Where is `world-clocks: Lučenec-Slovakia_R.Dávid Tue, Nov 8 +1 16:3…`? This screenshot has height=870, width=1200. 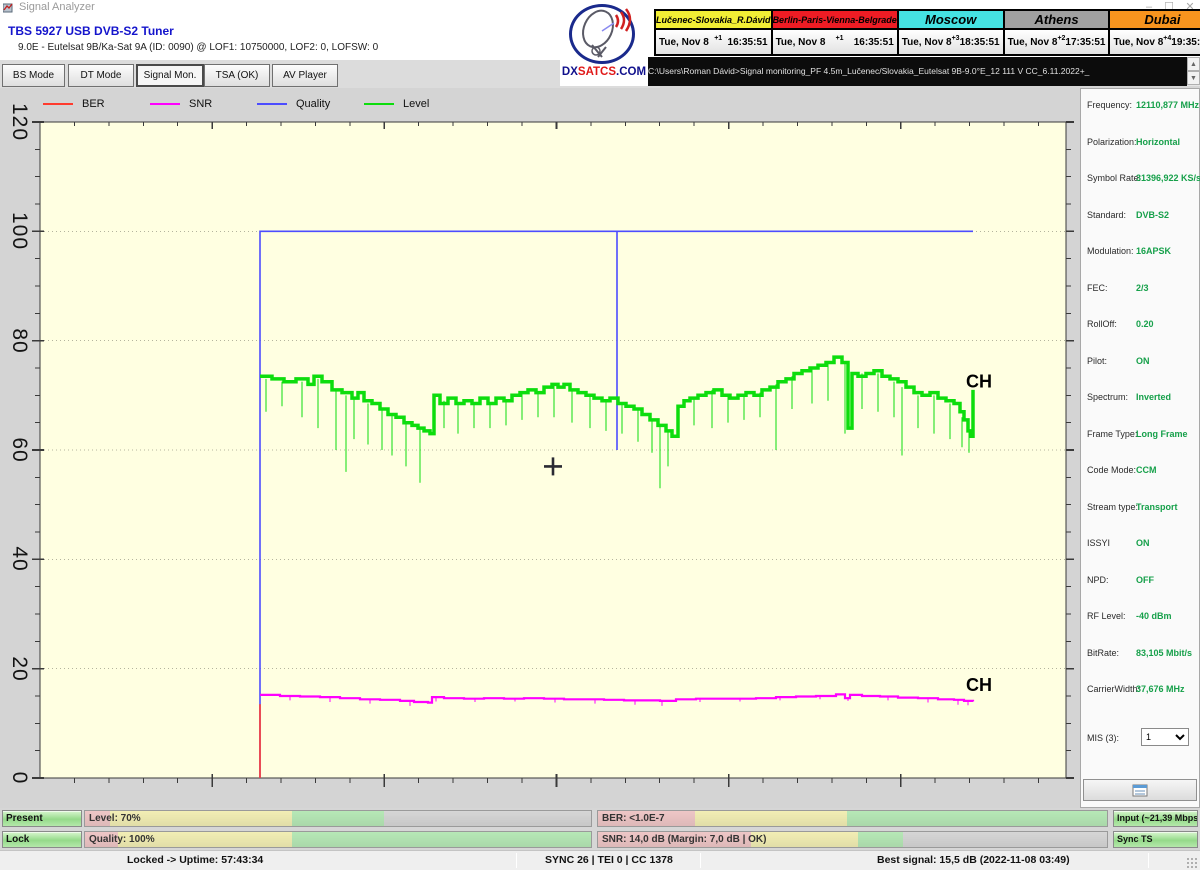 world-clocks: Lučenec-Slovakia_R.Dávid Tue, Nov 8 +1 16:3… is located at coordinates (927, 32).